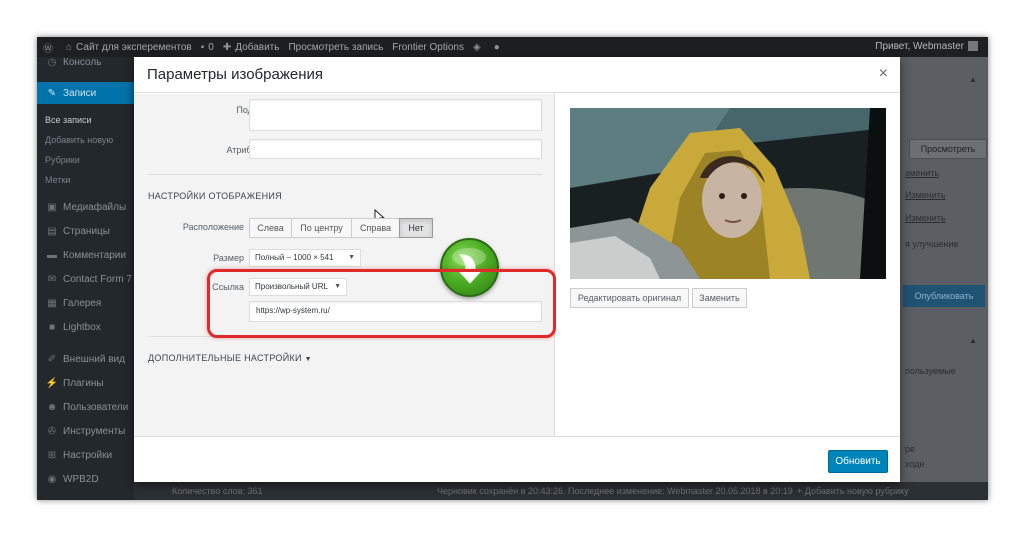 This screenshot has width=1024, height=537. I want to click on wrench-icon: ✇, so click(52, 431).